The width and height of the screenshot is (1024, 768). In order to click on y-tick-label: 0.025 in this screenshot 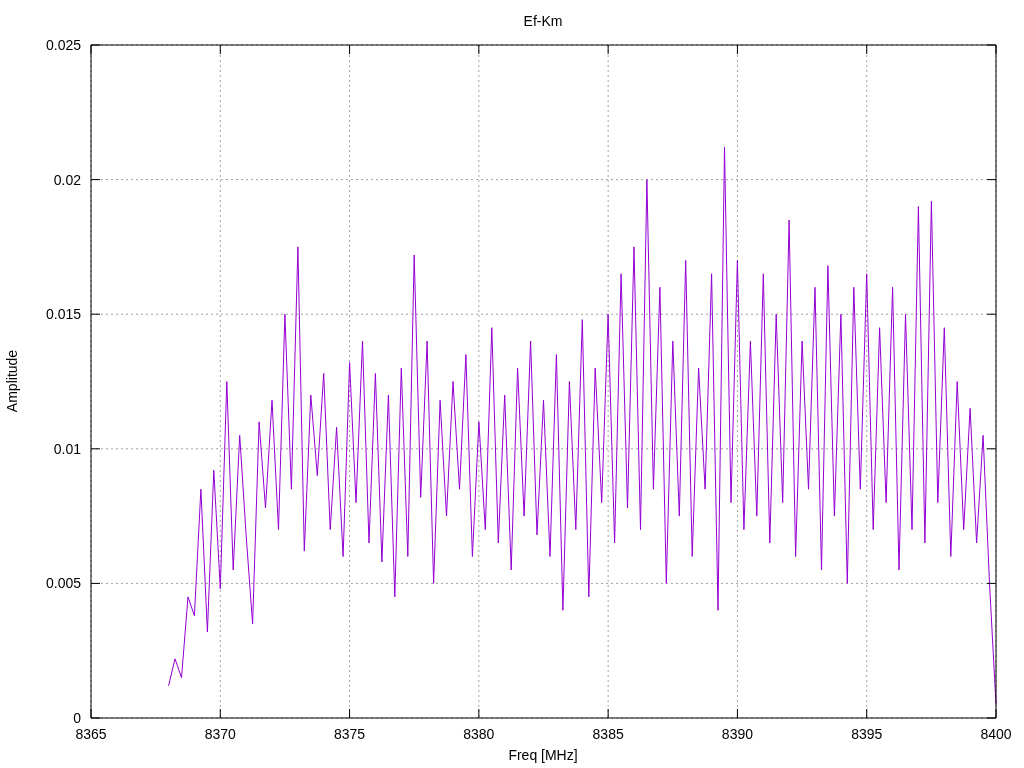, I will do `click(63, 45)`.